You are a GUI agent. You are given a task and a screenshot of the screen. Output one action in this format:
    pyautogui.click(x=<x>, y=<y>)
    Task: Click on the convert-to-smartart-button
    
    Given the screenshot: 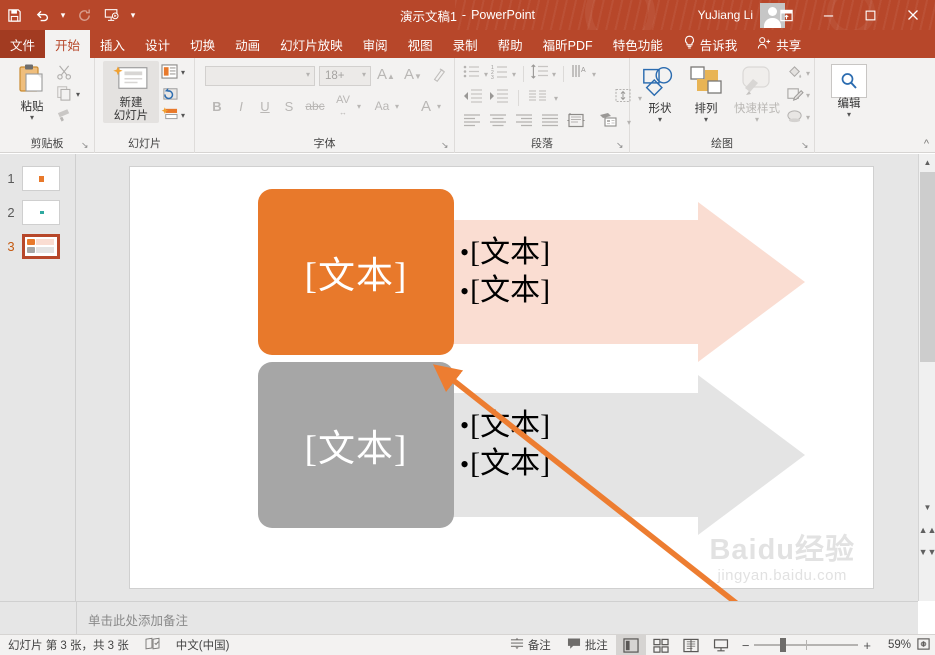 What is the action you would take?
    pyautogui.click(x=609, y=122)
    